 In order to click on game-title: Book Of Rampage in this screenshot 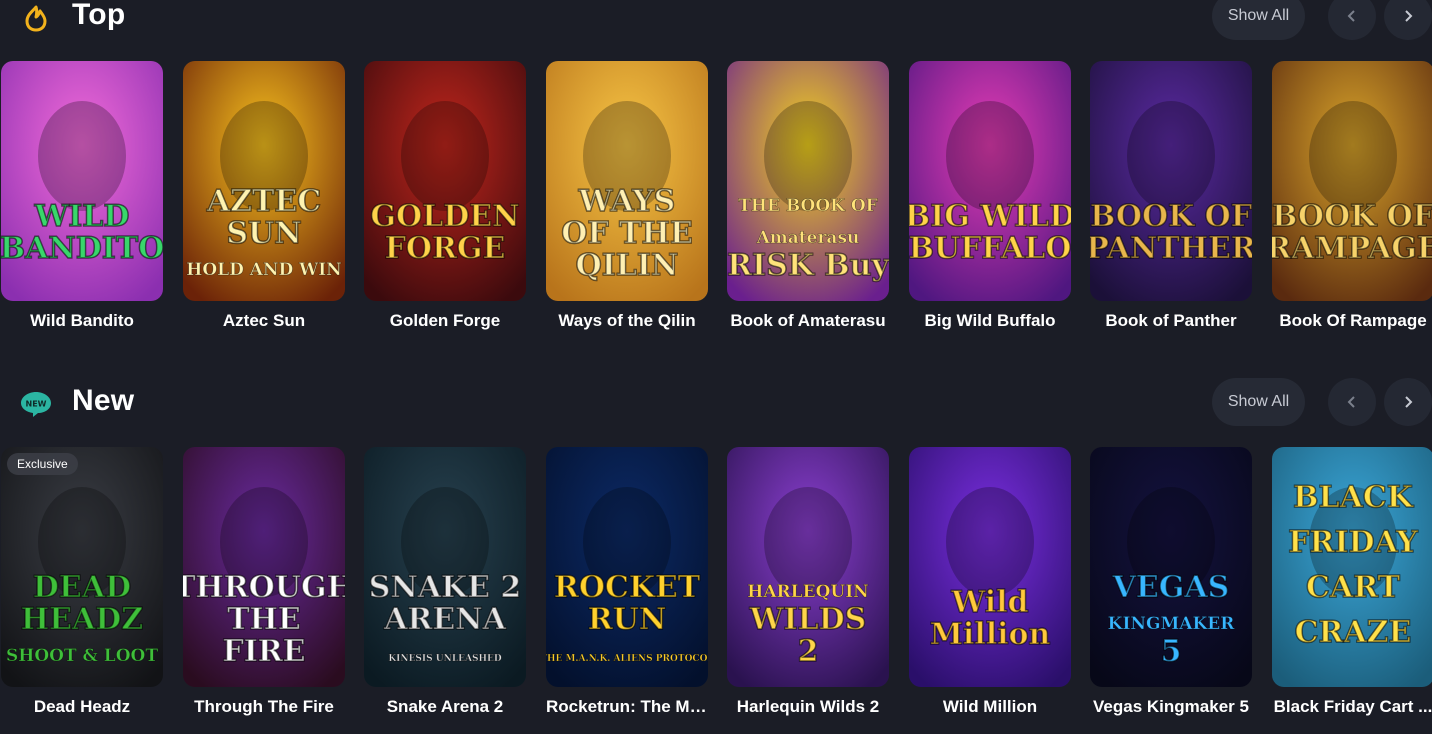, I will do `click(1352, 321)`.